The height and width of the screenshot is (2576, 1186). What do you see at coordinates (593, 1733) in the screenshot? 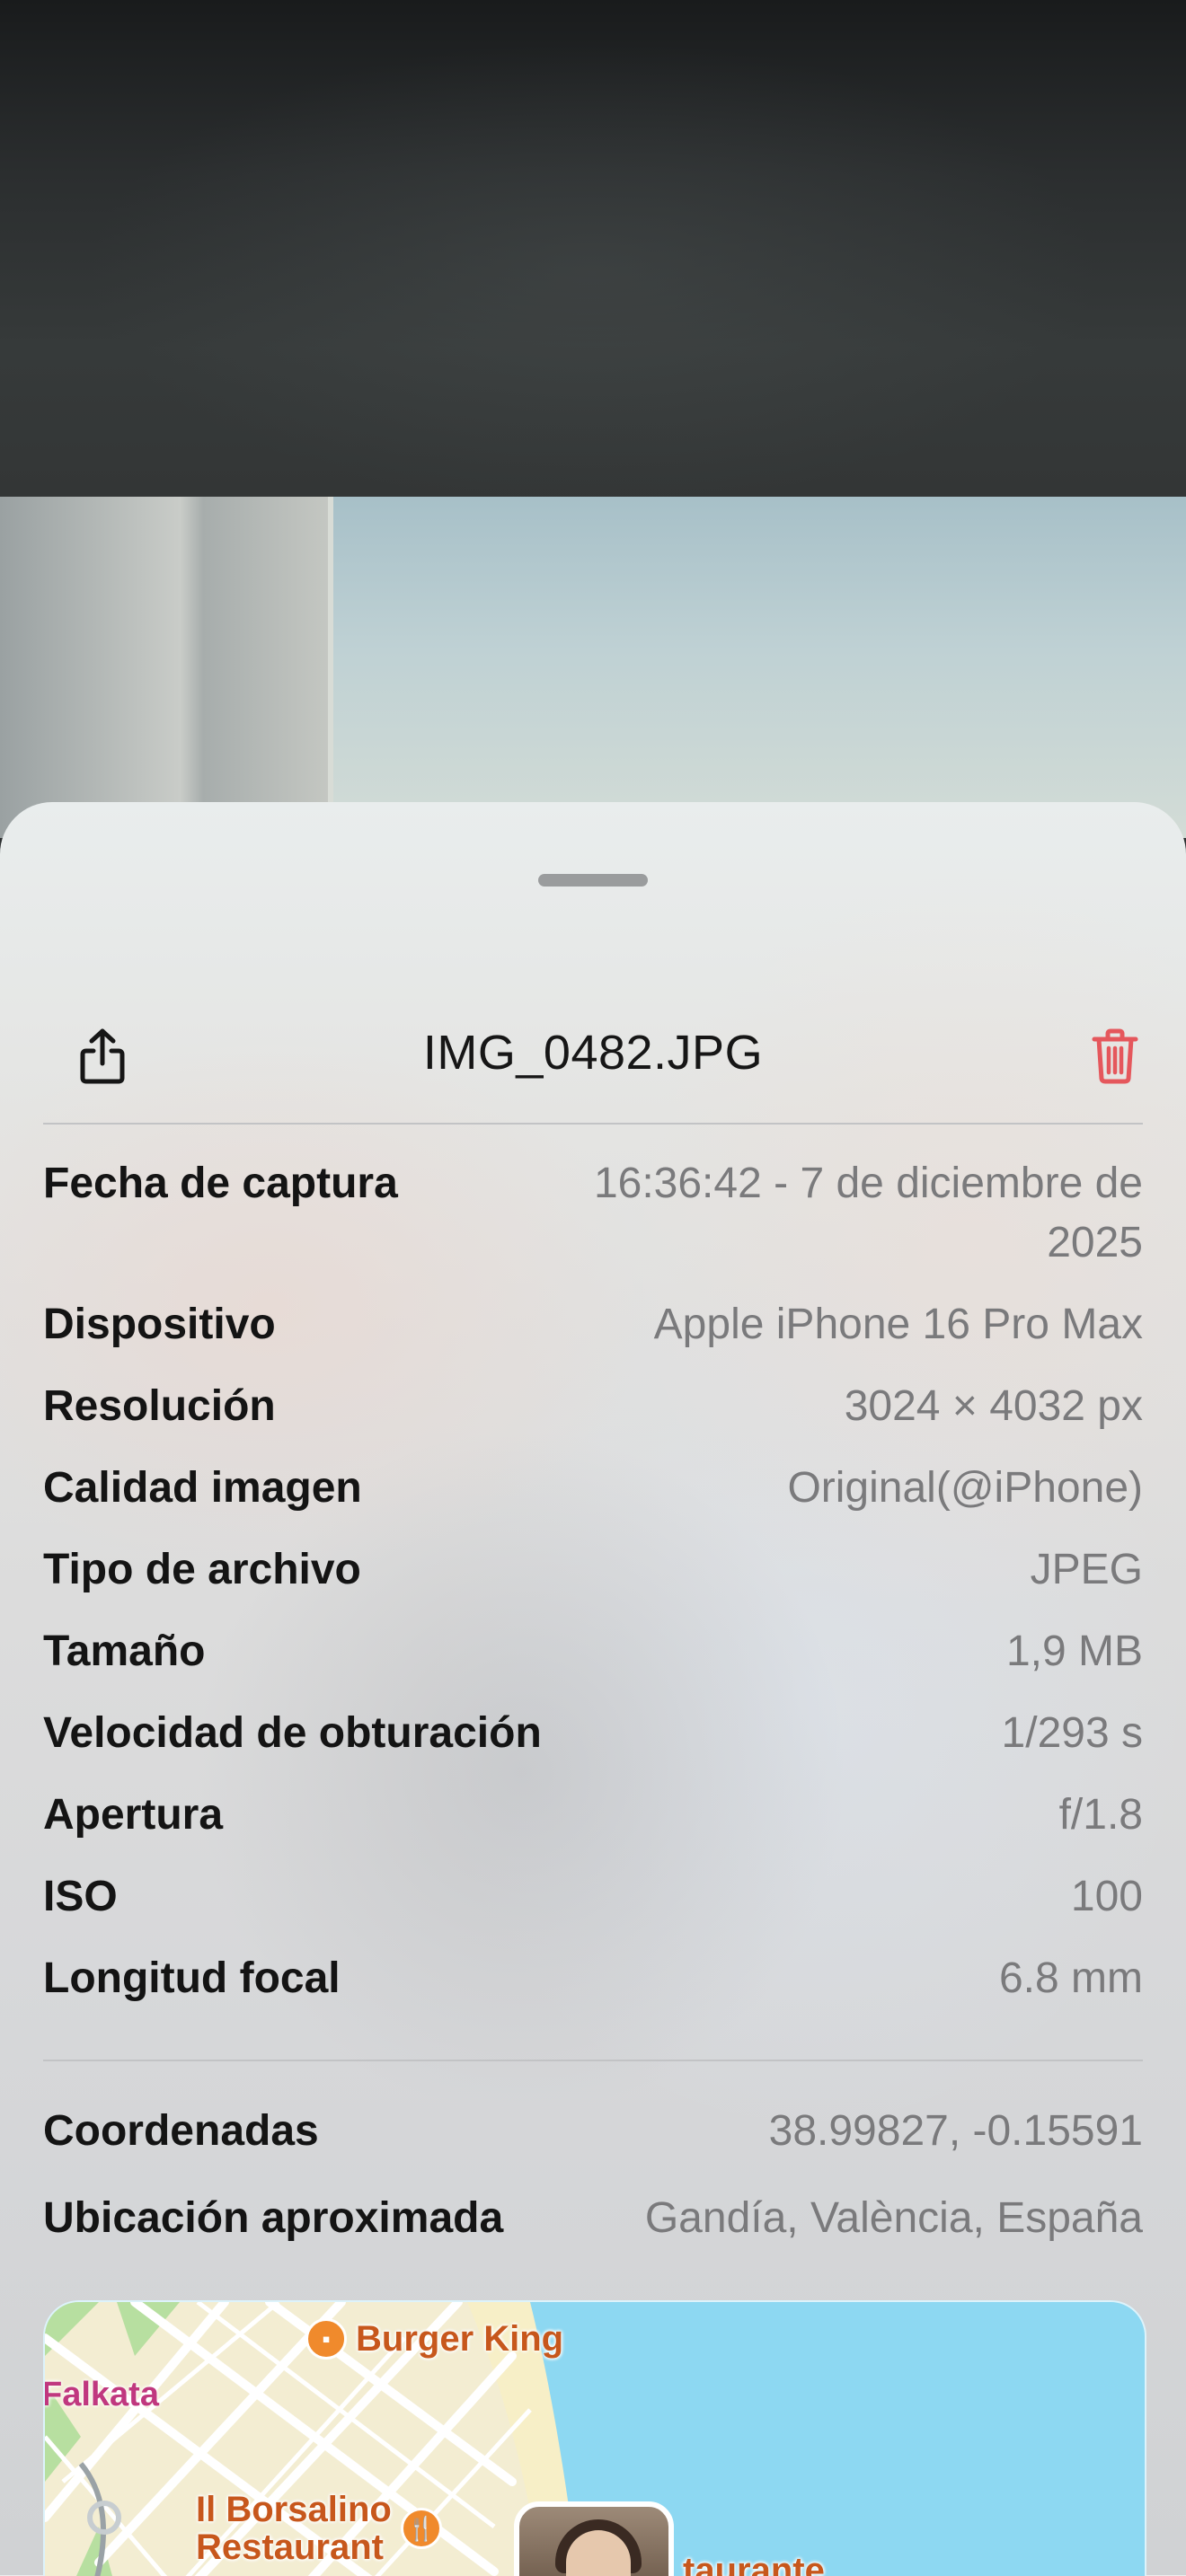
I see `detail-row-shutter: Velocidad de obturación 1/293 s` at bounding box center [593, 1733].